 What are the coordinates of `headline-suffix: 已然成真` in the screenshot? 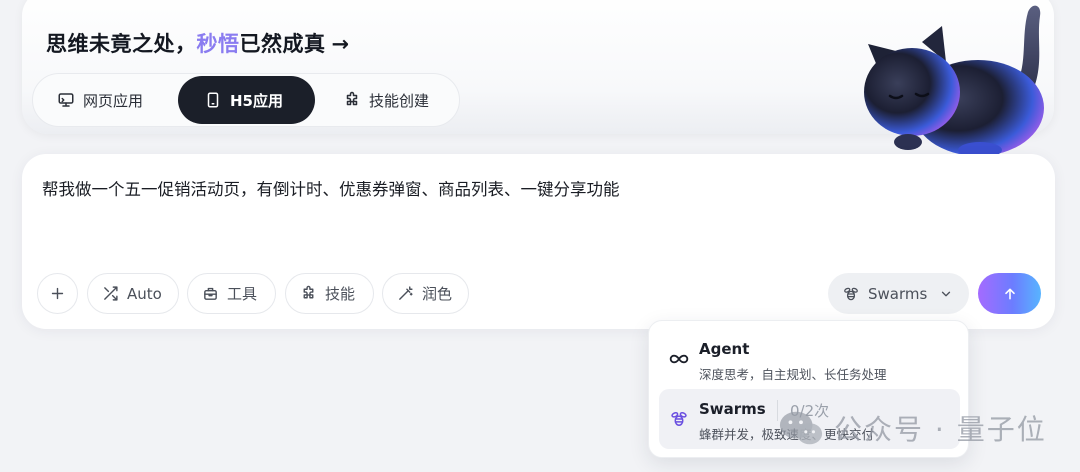 It's located at (282, 44).